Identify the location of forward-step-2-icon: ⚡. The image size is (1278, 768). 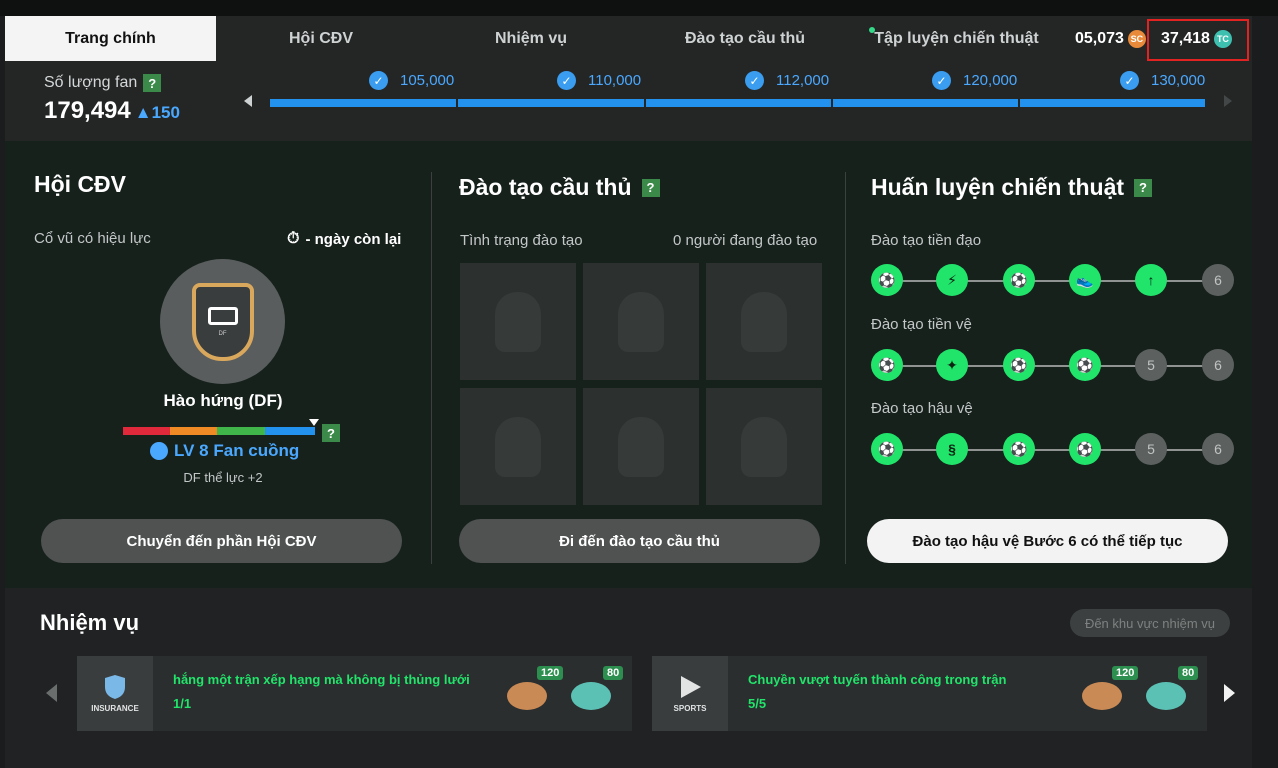
(952, 280).